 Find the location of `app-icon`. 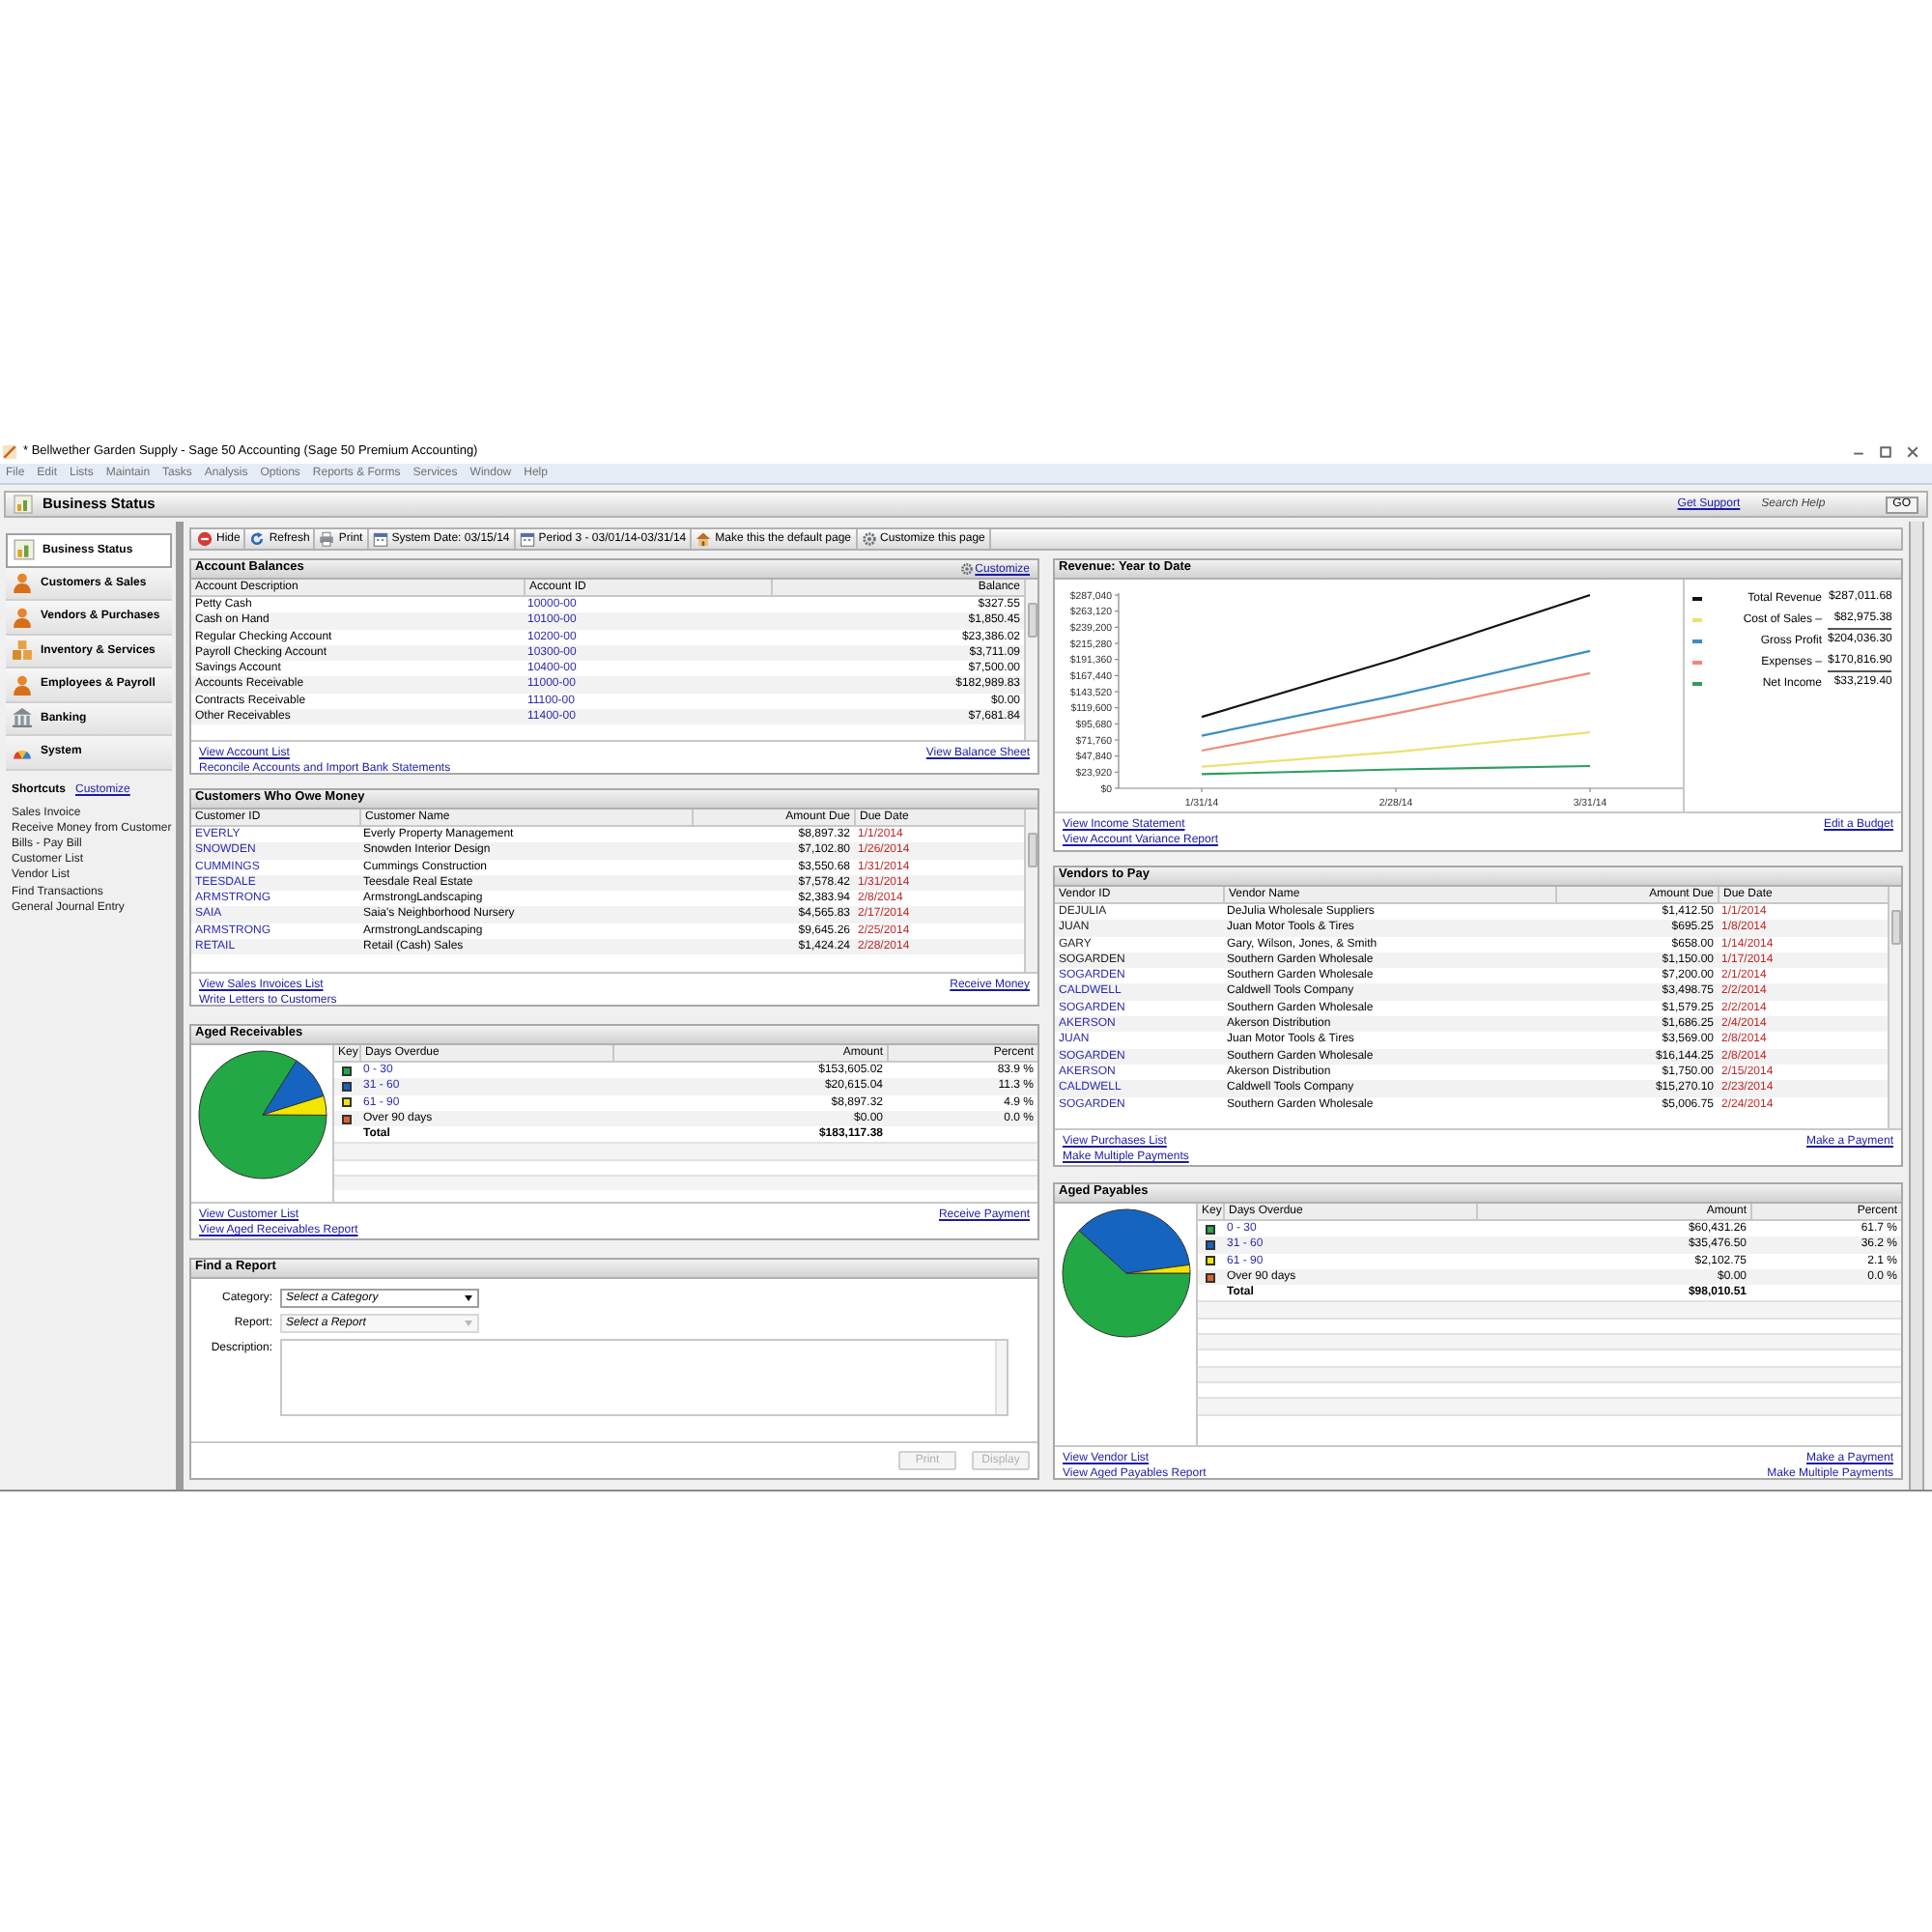

app-icon is located at coordinates (9, 452).